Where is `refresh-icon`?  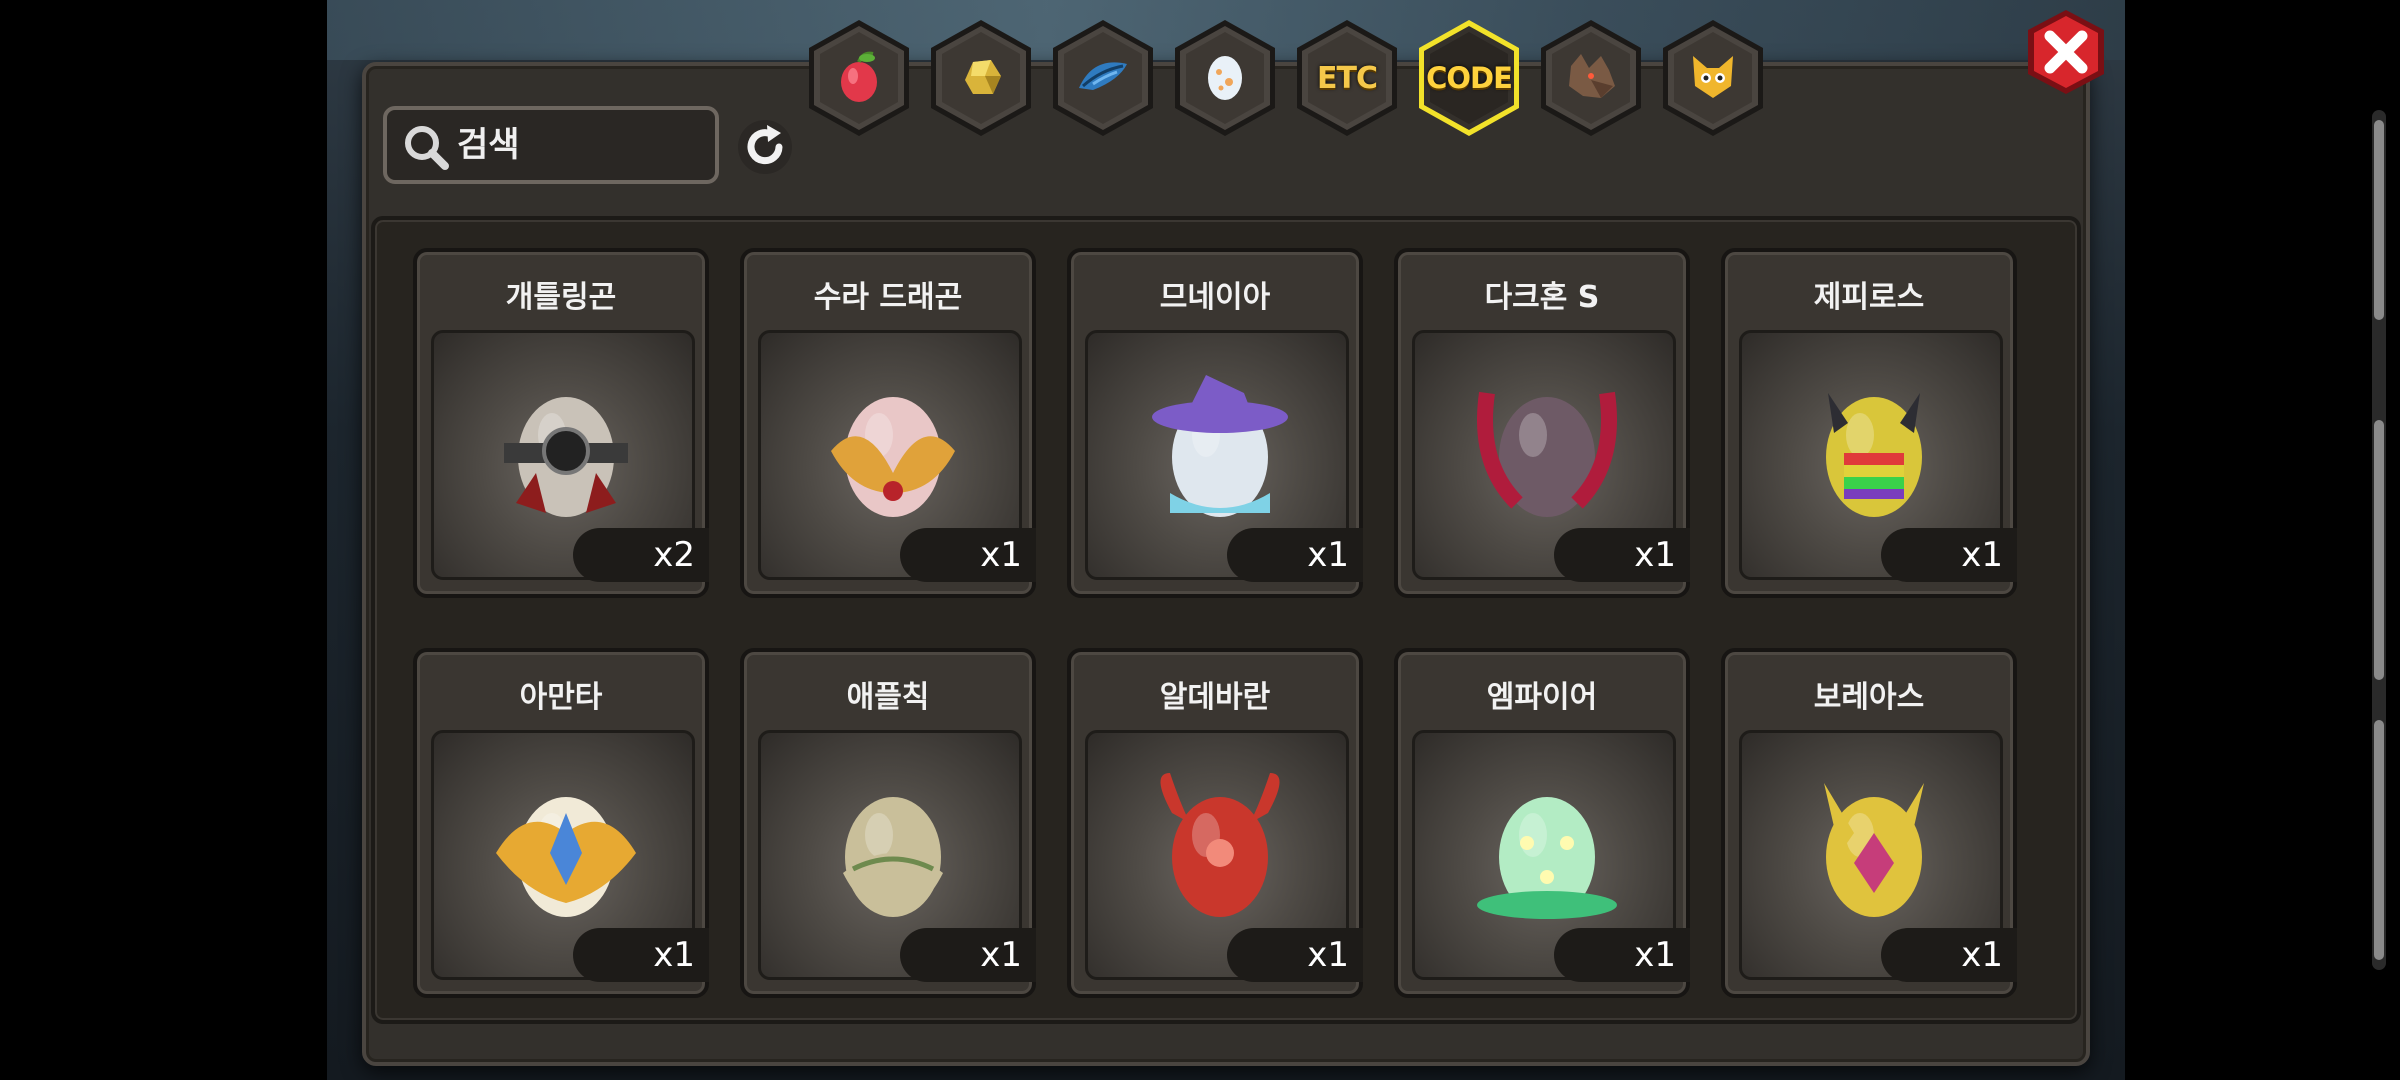
refresh-icon is located at coordinates (765, 147).